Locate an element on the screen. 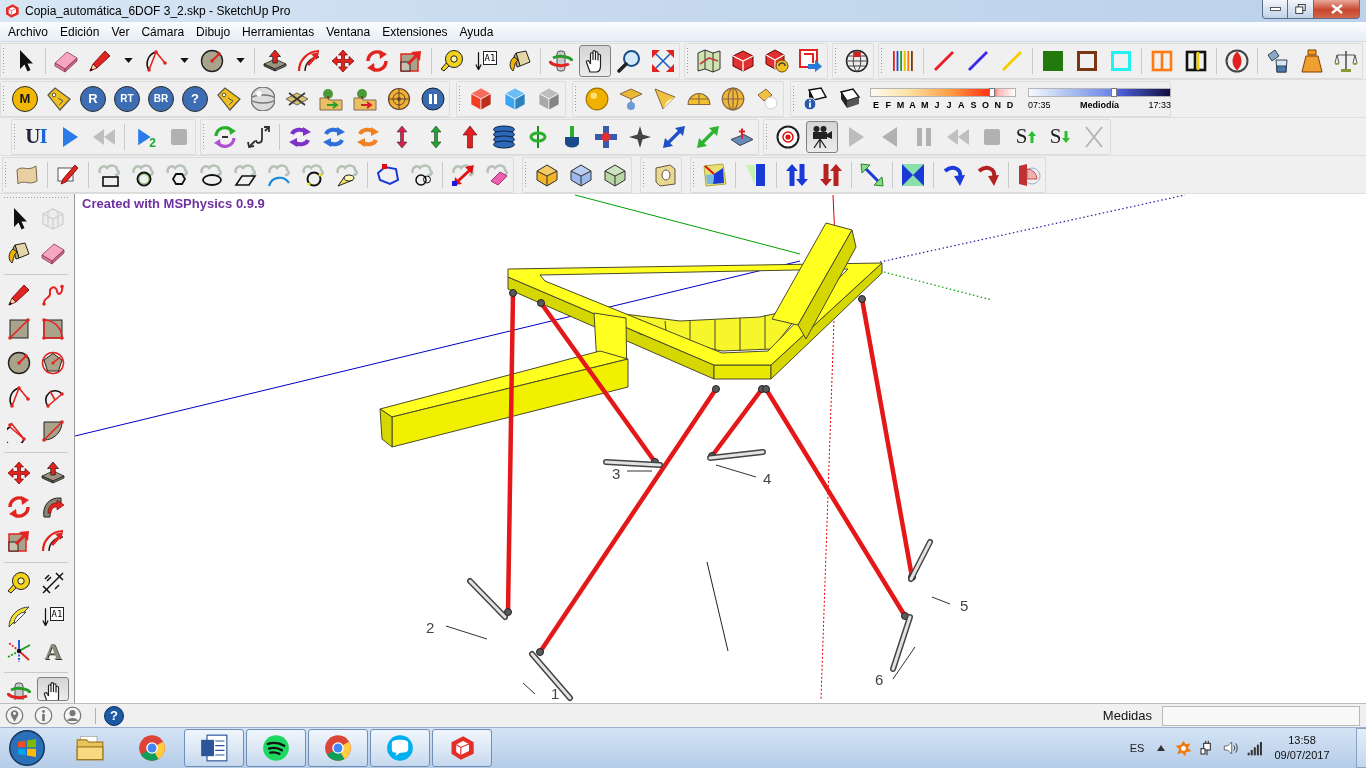  window-title: Copia_automática_6DOF 3_2.skp - SketchUp Pro is located at coordinates (158, 11).